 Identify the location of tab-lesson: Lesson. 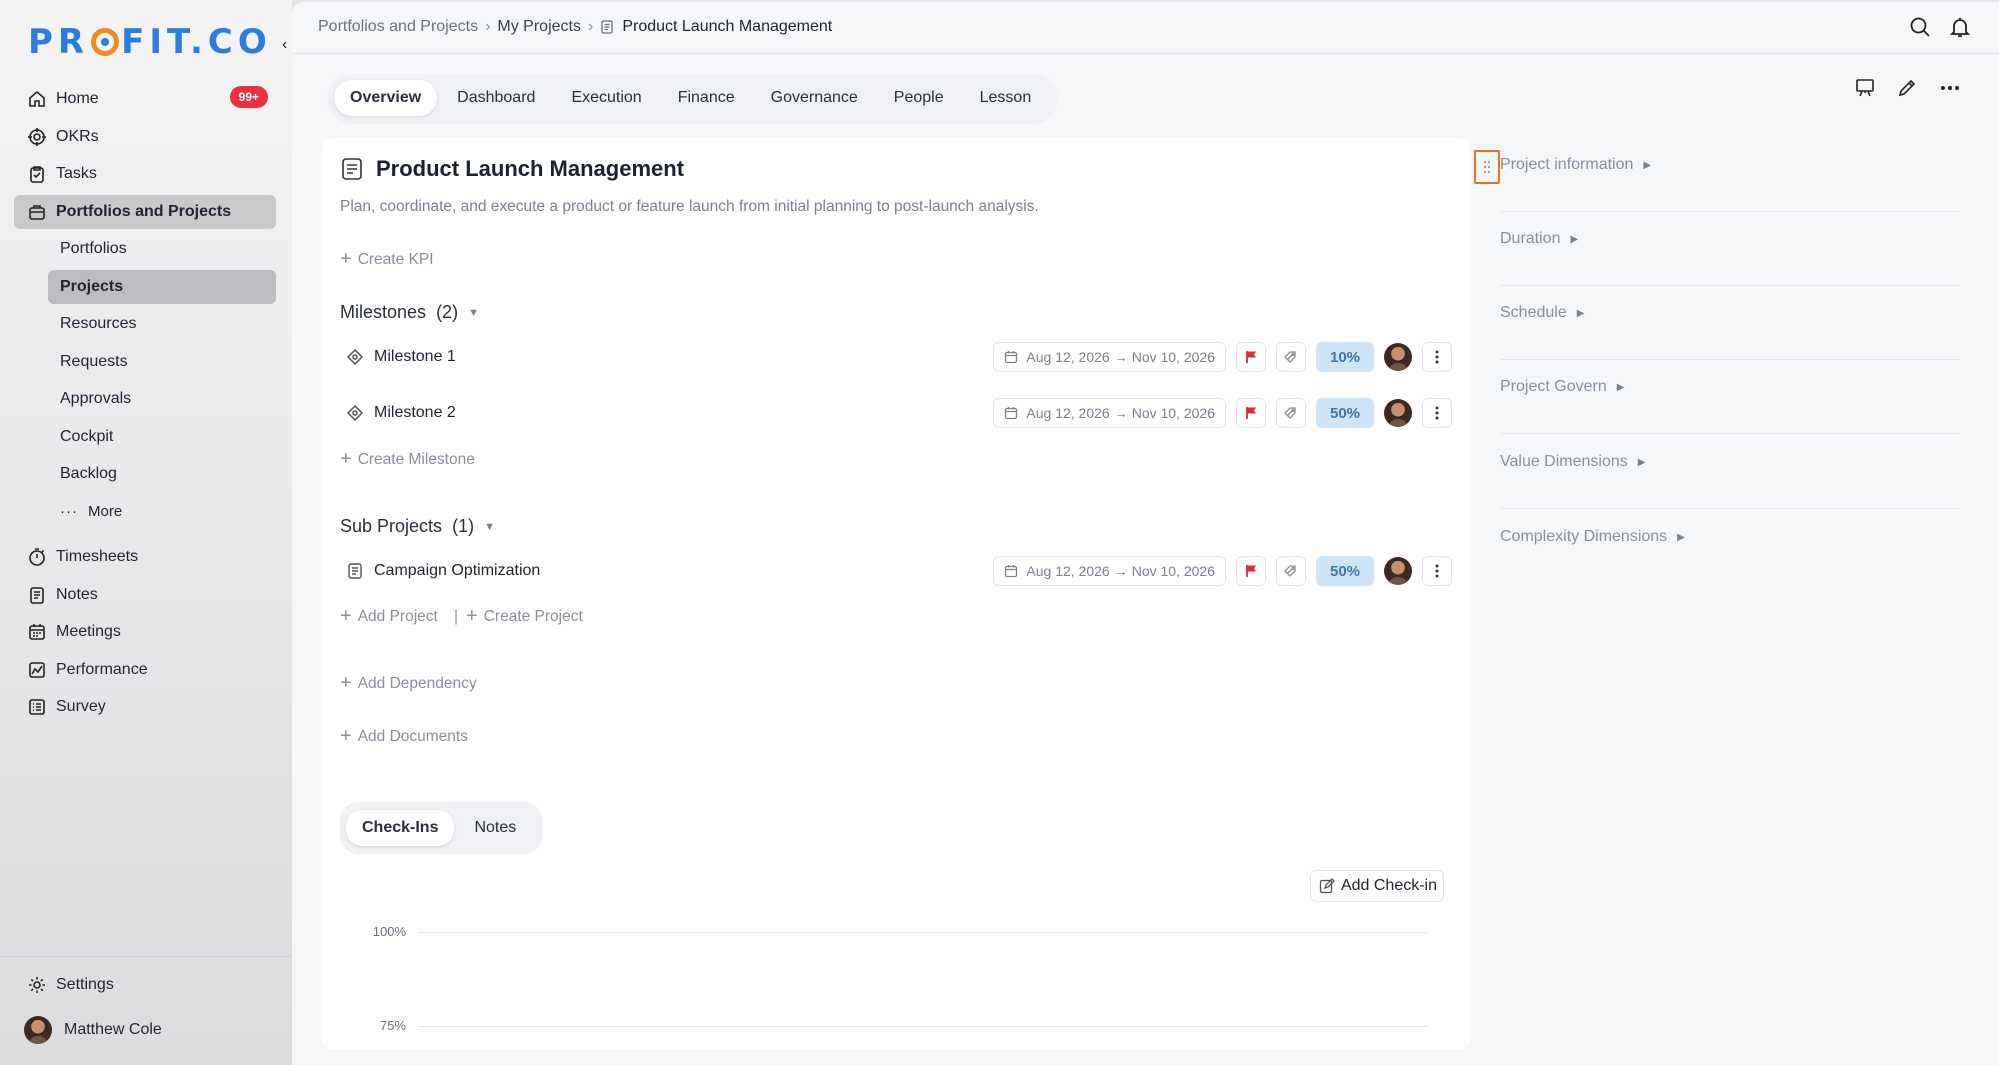
(1006, 98).